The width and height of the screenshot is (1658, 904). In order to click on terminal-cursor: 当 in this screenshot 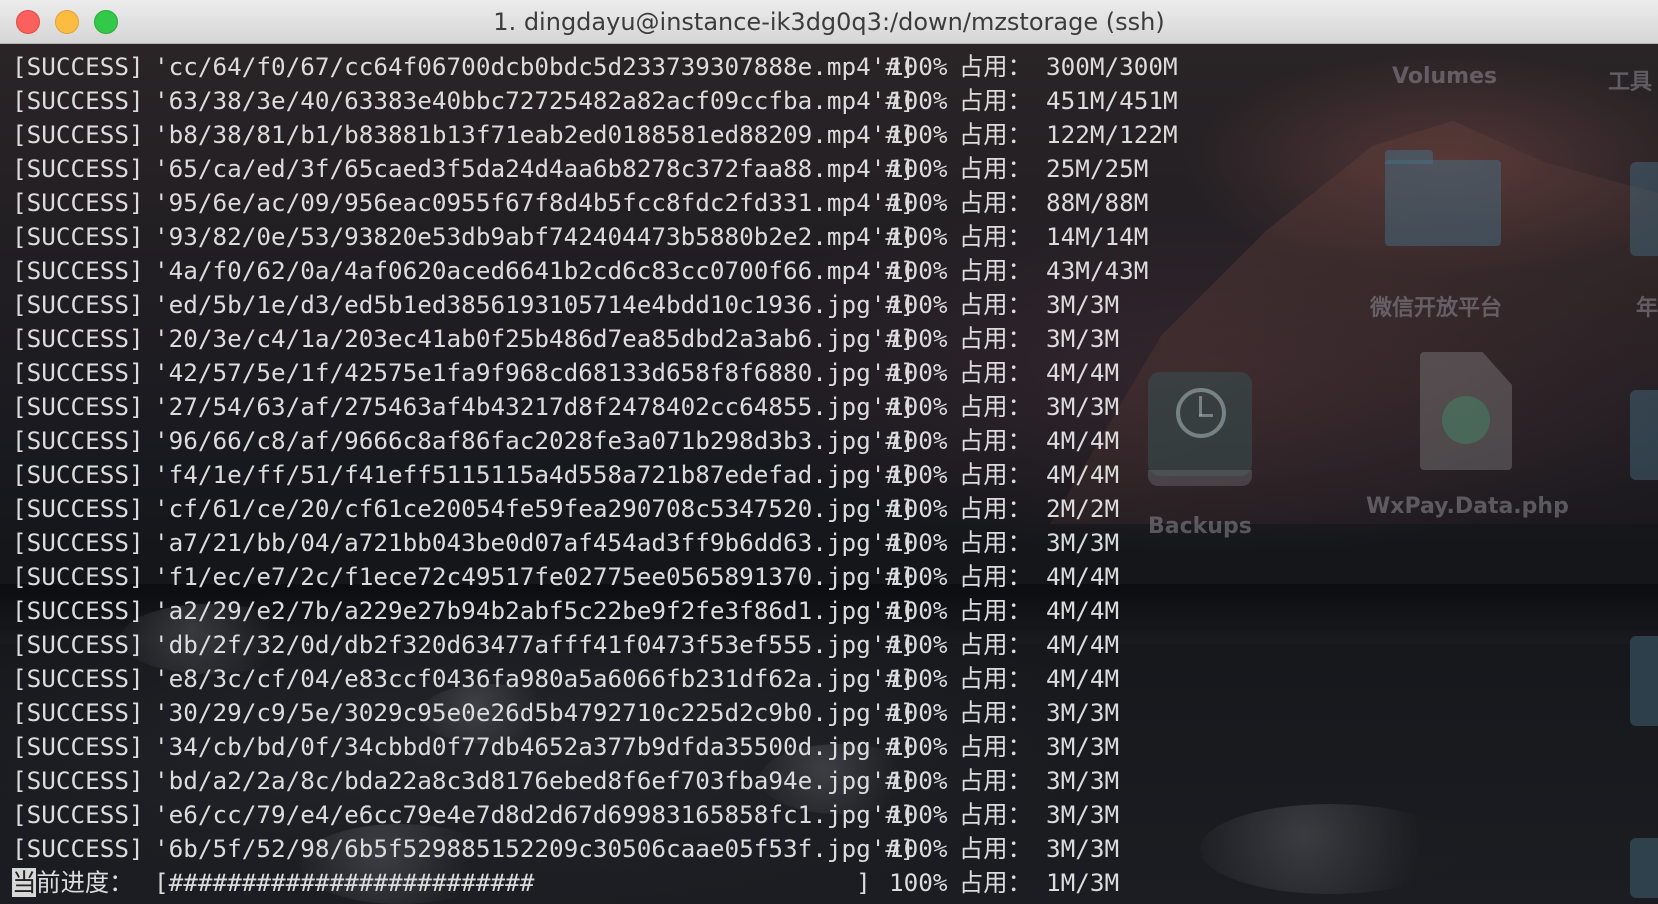, I will do `click(24, 882)`.